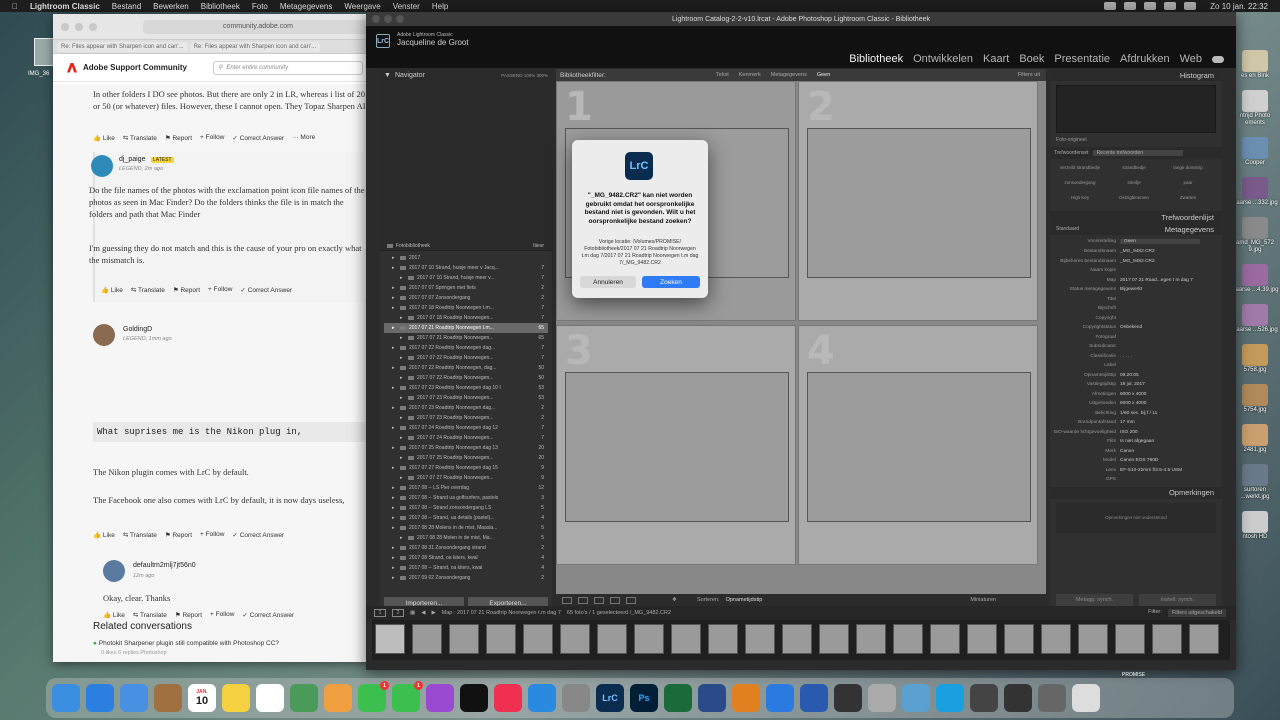  What do you see at coordinates (466, 538) in the screenshot?
I see `folder-row: ▸ 2017 08 28 Molen in de mist, Ma... 5` at bounding box center [466, 538].